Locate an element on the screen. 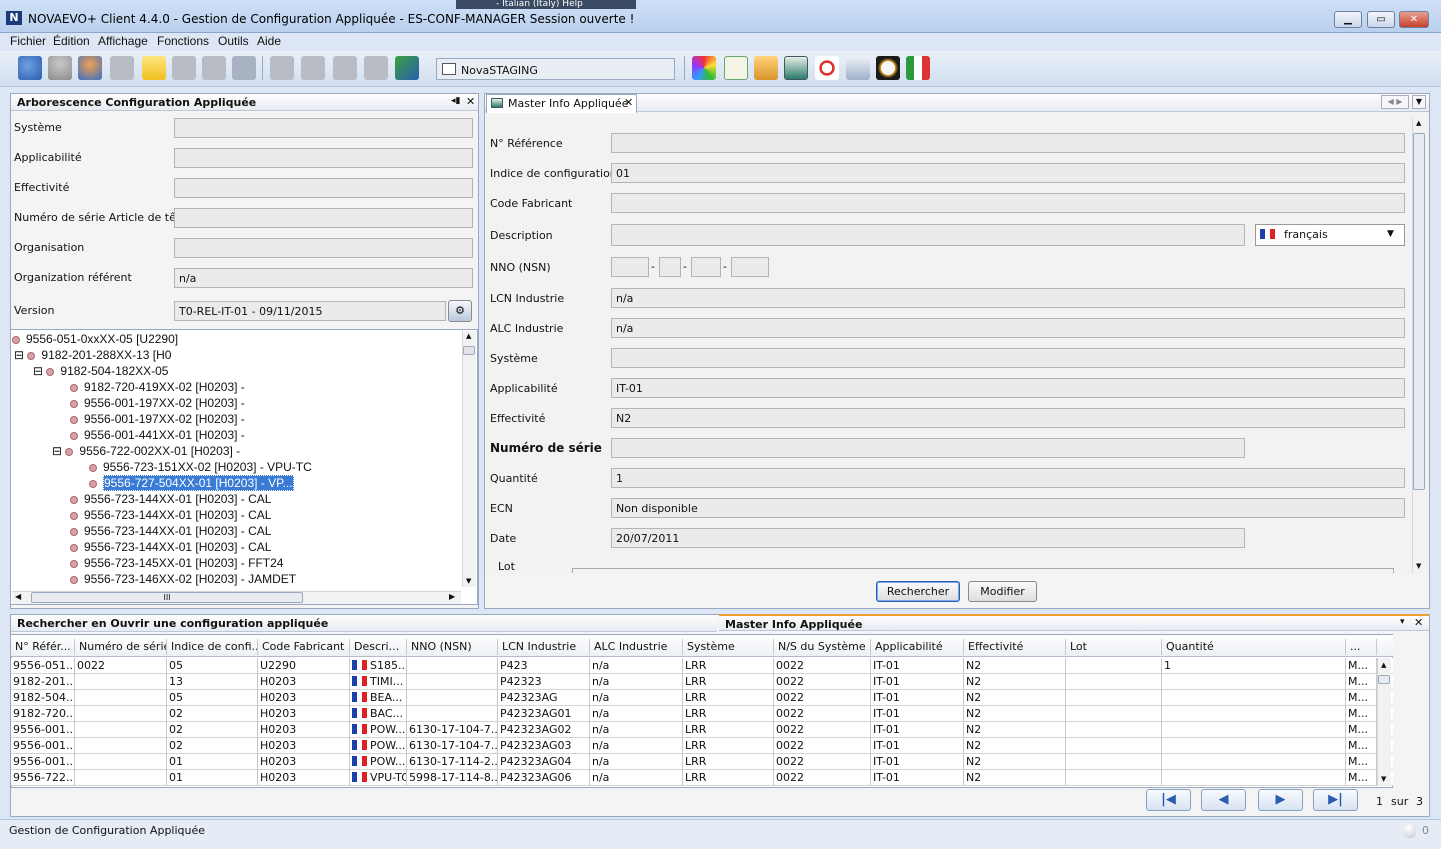 Image resolution: width=1441 pixels, height=849 pixels. structure-icon is located at coordinates (827, 68).